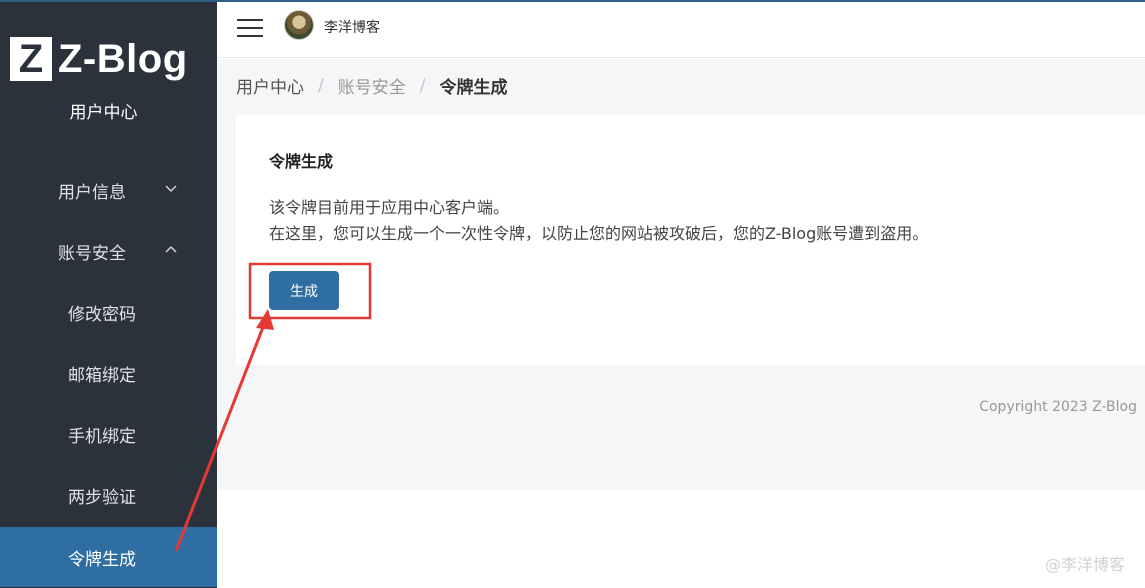  What do you see at coordinates (123, 59) in the screenshot?
I see `logo-text: Z-Blog` at bounding box center [123, 59].